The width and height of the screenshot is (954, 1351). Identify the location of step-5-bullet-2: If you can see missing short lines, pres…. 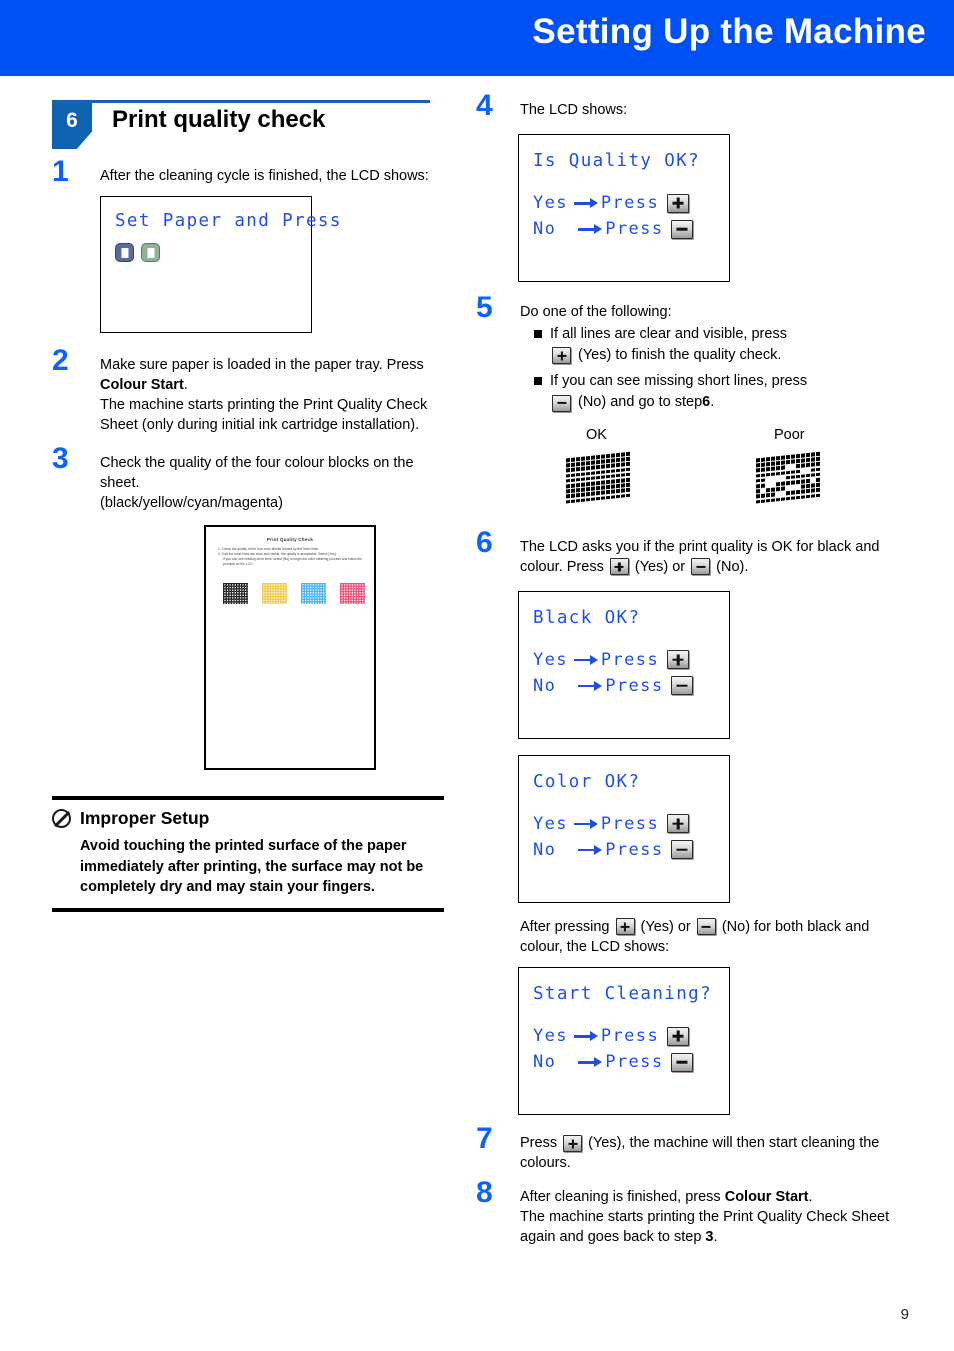
(712, 381).